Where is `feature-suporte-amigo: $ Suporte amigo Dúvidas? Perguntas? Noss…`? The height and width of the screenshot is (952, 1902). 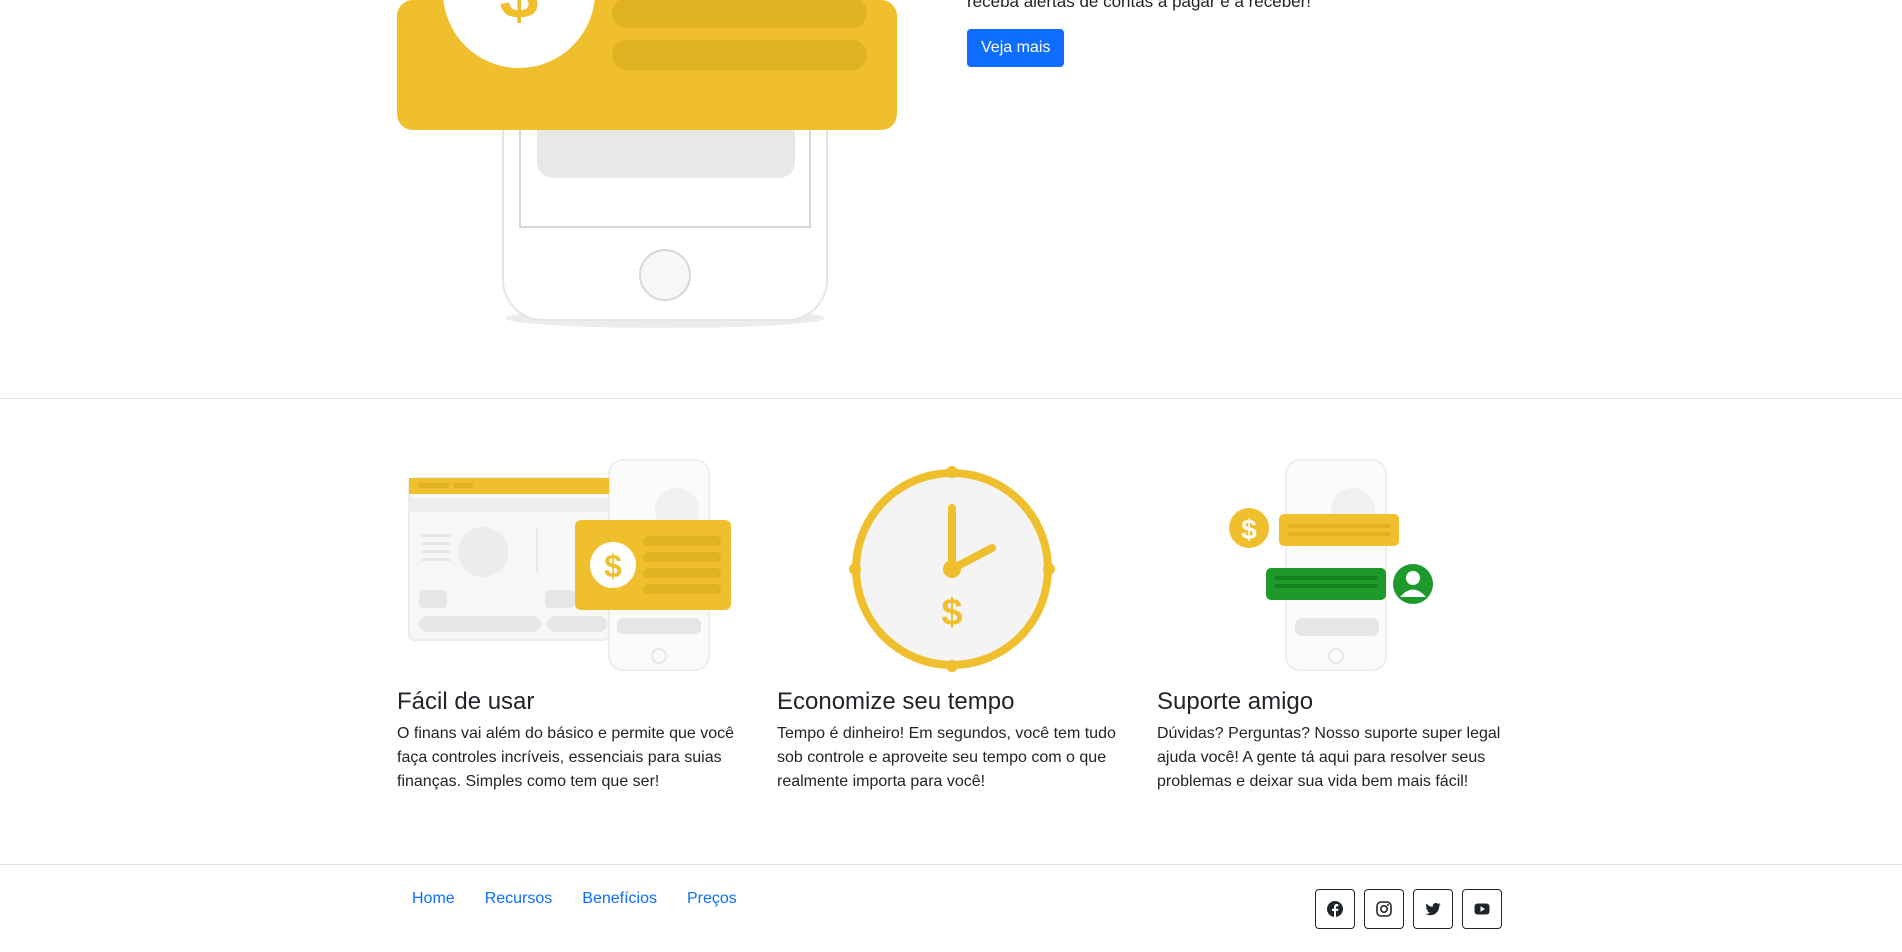
feature-suporte-amigo: $ Suporte amigo Dúvidas? Perguntas? Noss… is located at coordinates (1332, 626).